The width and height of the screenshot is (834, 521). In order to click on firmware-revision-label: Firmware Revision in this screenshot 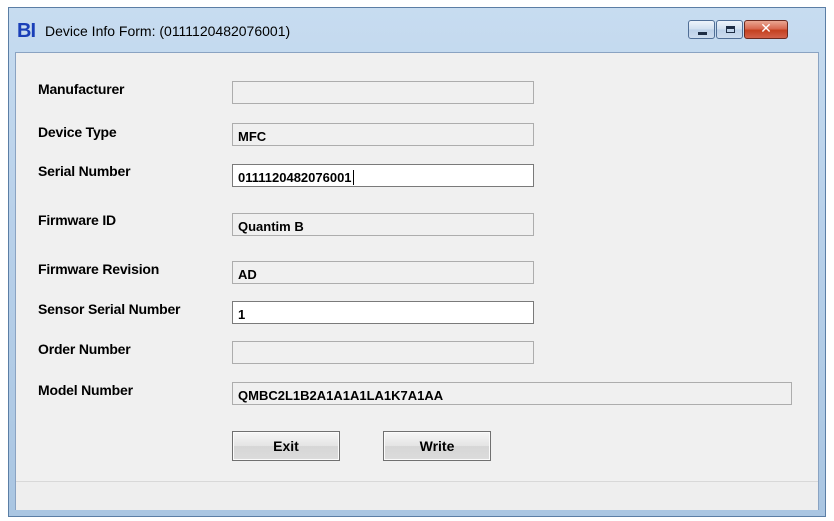, I will do `click(99, 269)`.